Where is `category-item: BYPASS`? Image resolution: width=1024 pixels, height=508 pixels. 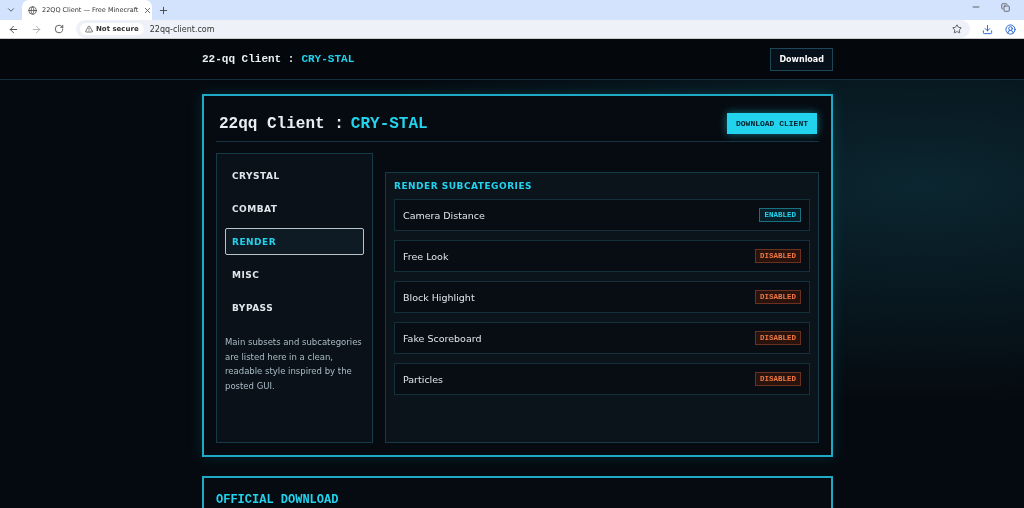 category-item: BYPASS is located at coordinates (294, 307).